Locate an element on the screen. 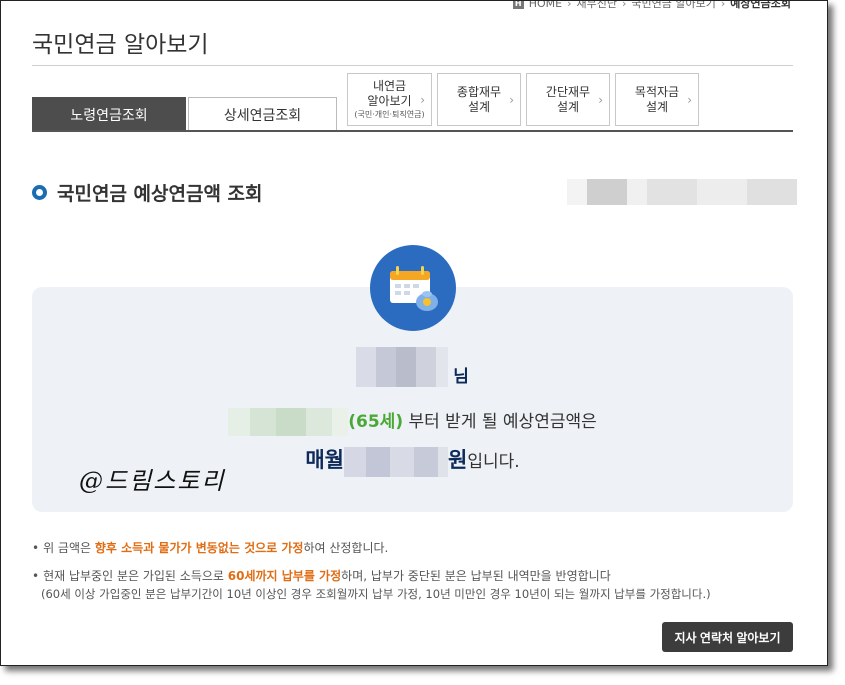 The height and width of the screenshot is (685, 845). note2-prefix: 현재 납부중인 분은 가입된 소득으로 is located at coordinates (135, 576).